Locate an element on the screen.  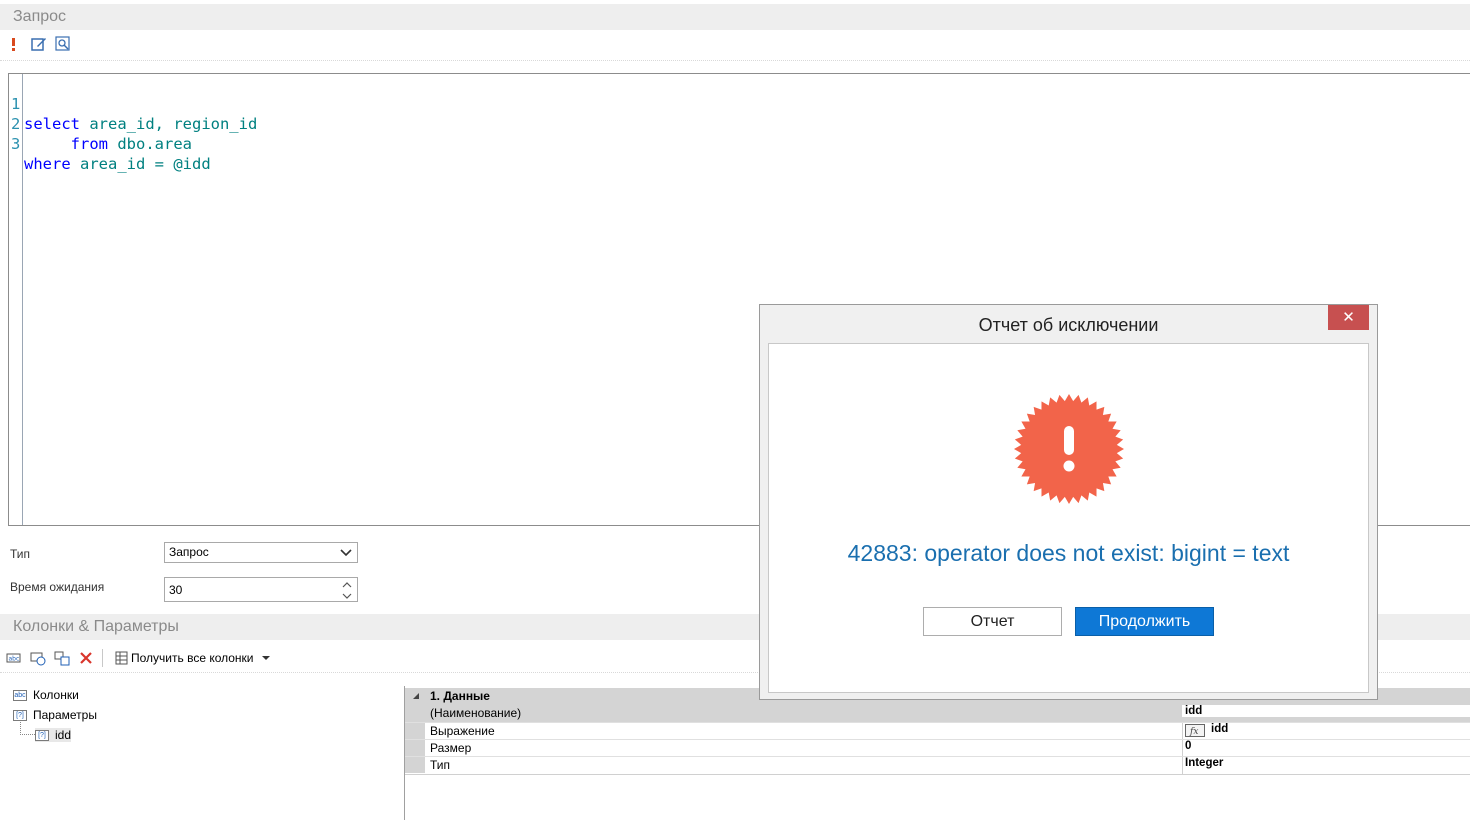
get-all-columns-button: Получить все колонки is located at coordinates (192, 658).